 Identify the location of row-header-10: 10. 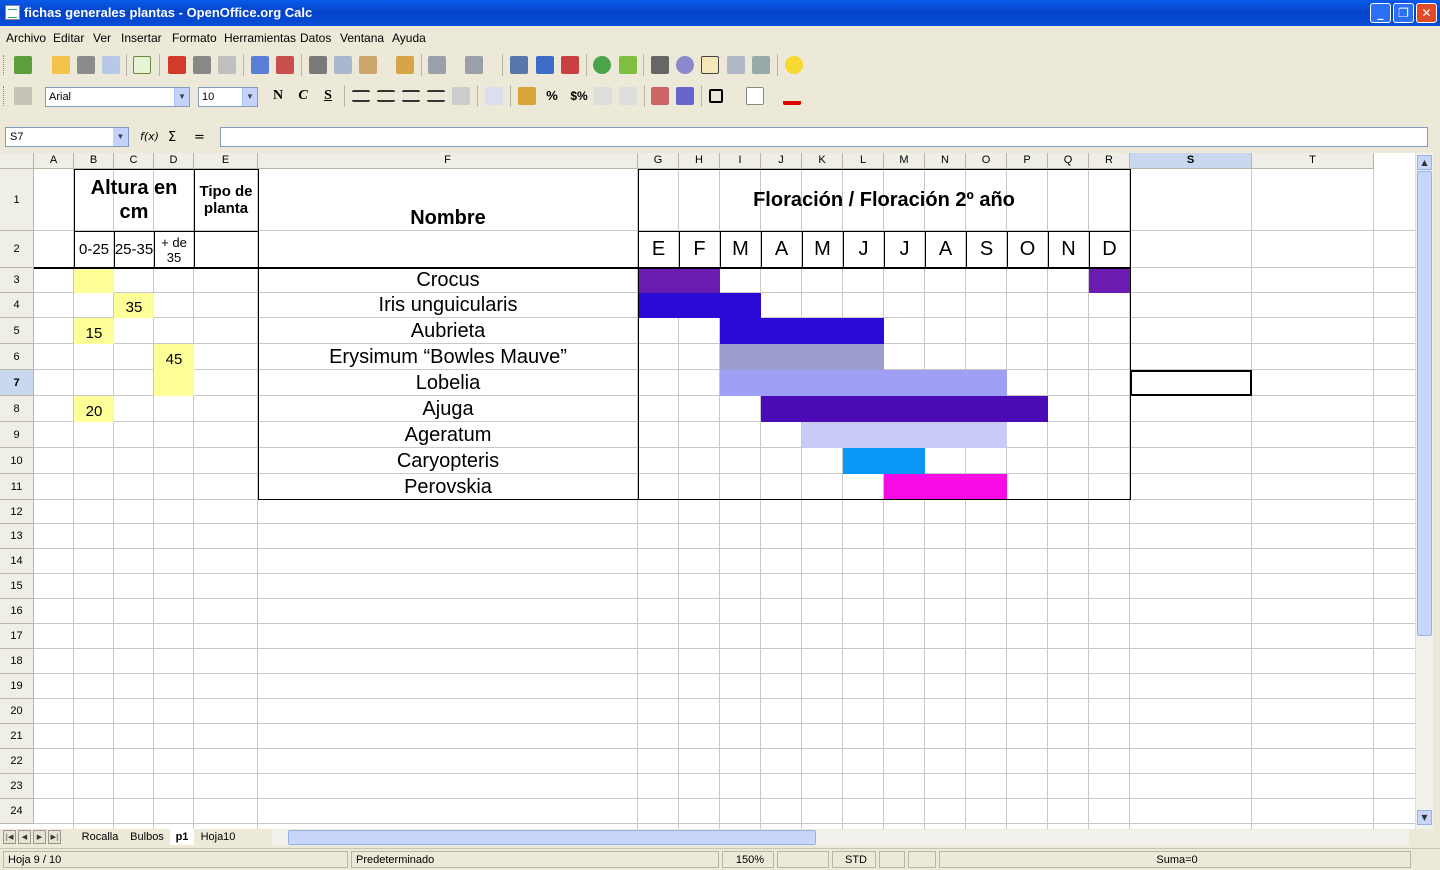
(17, 461).